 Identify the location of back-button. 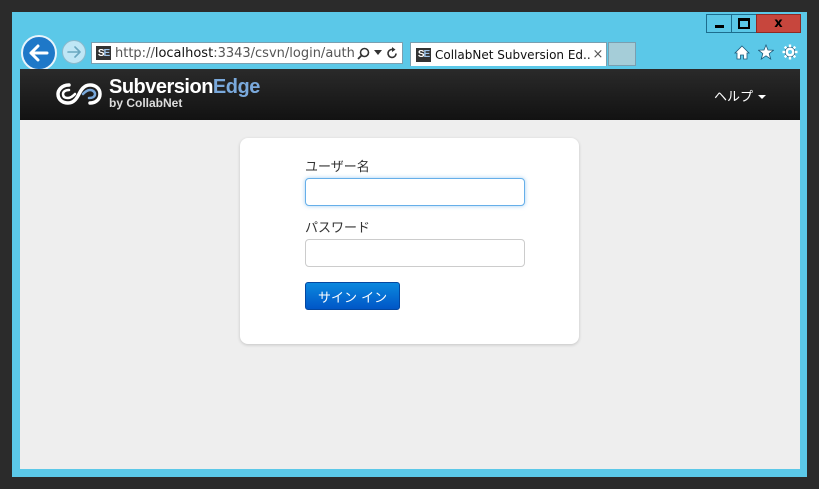
(39, 53).